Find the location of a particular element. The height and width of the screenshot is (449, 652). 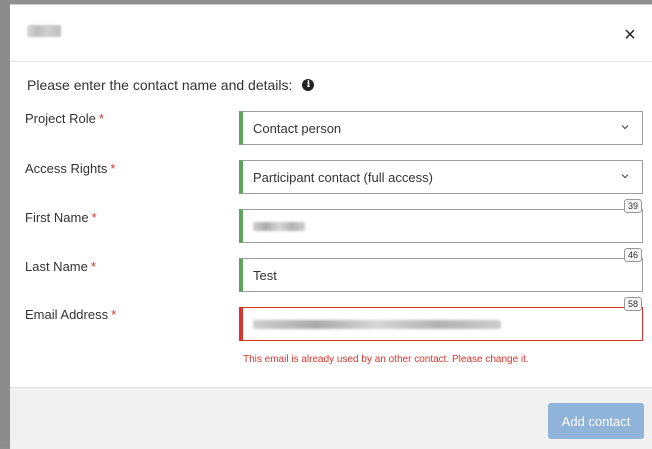

last-name-label: Last Name * is located at coordinates (60, 266).